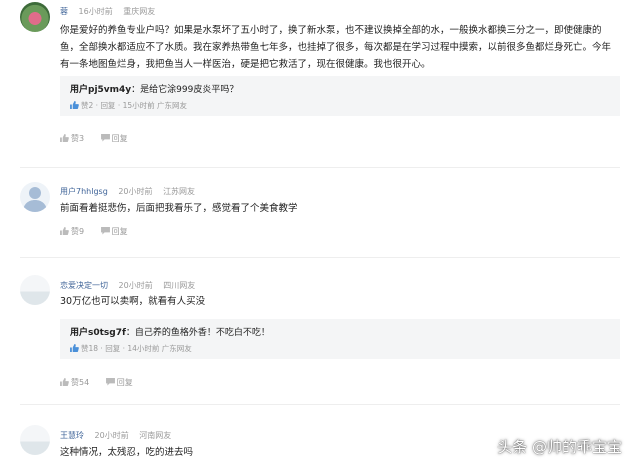 This screenshot has height=465, width=640. I want to click on comment-text: 前面看着挺悲伤，后面把我看乐了，感觉看了个美食教学, so click(179, 208).